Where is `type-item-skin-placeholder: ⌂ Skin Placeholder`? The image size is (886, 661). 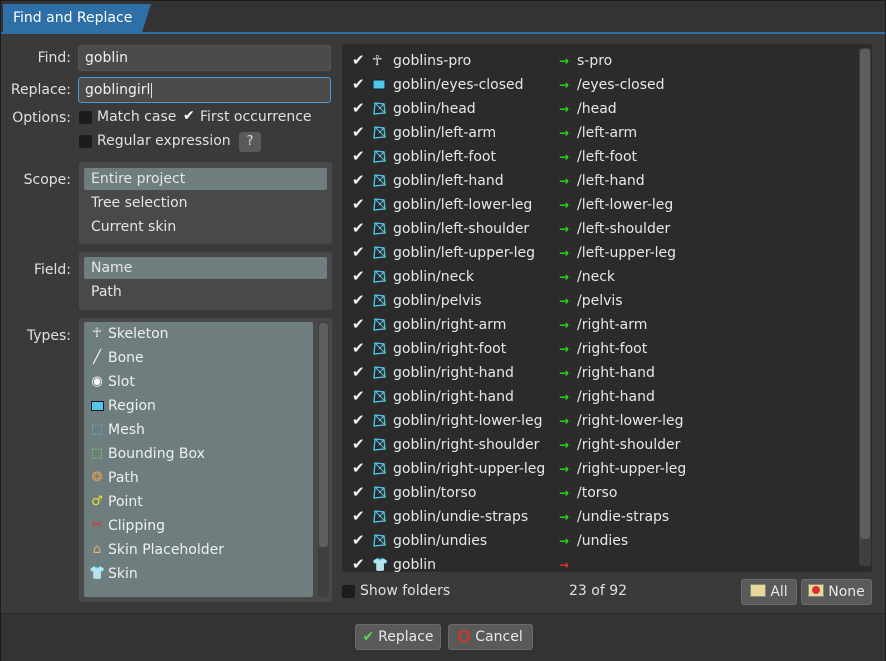
type-item-skin-placeholder: ⌂ Skin Placeholder is located at coordinates (198, 550).